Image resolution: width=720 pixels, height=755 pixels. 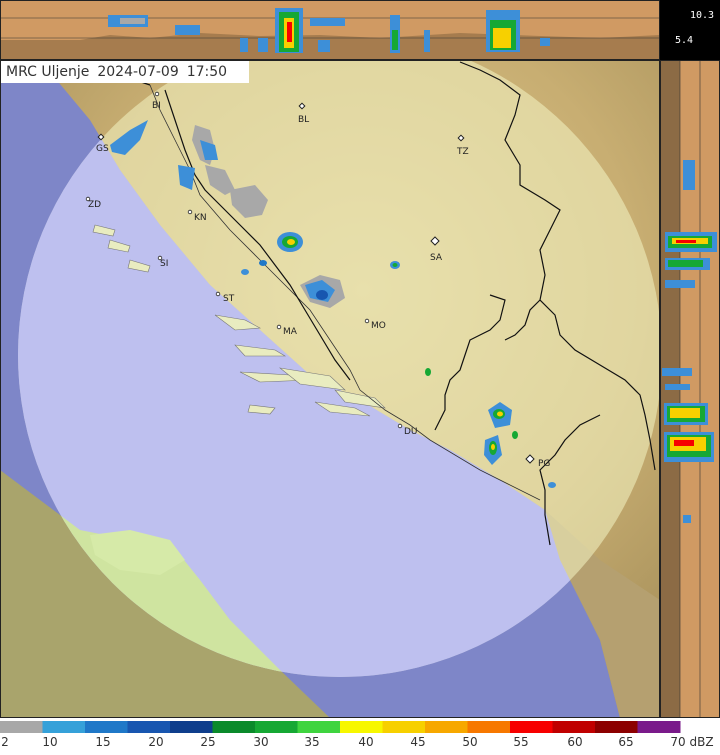 I want to click on height-scale-box, so click(x=690, y=30).